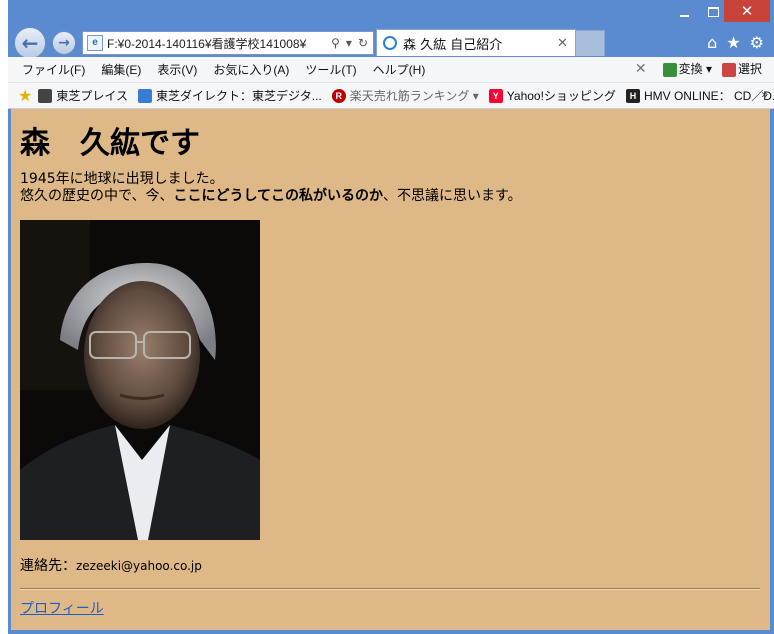 The height and width of the screenshot is (634, 774). What do you see at coordinates (25, 96) in the screenshot?
I see `favorites-add-icon: ★` at bounding box center [25, 96].